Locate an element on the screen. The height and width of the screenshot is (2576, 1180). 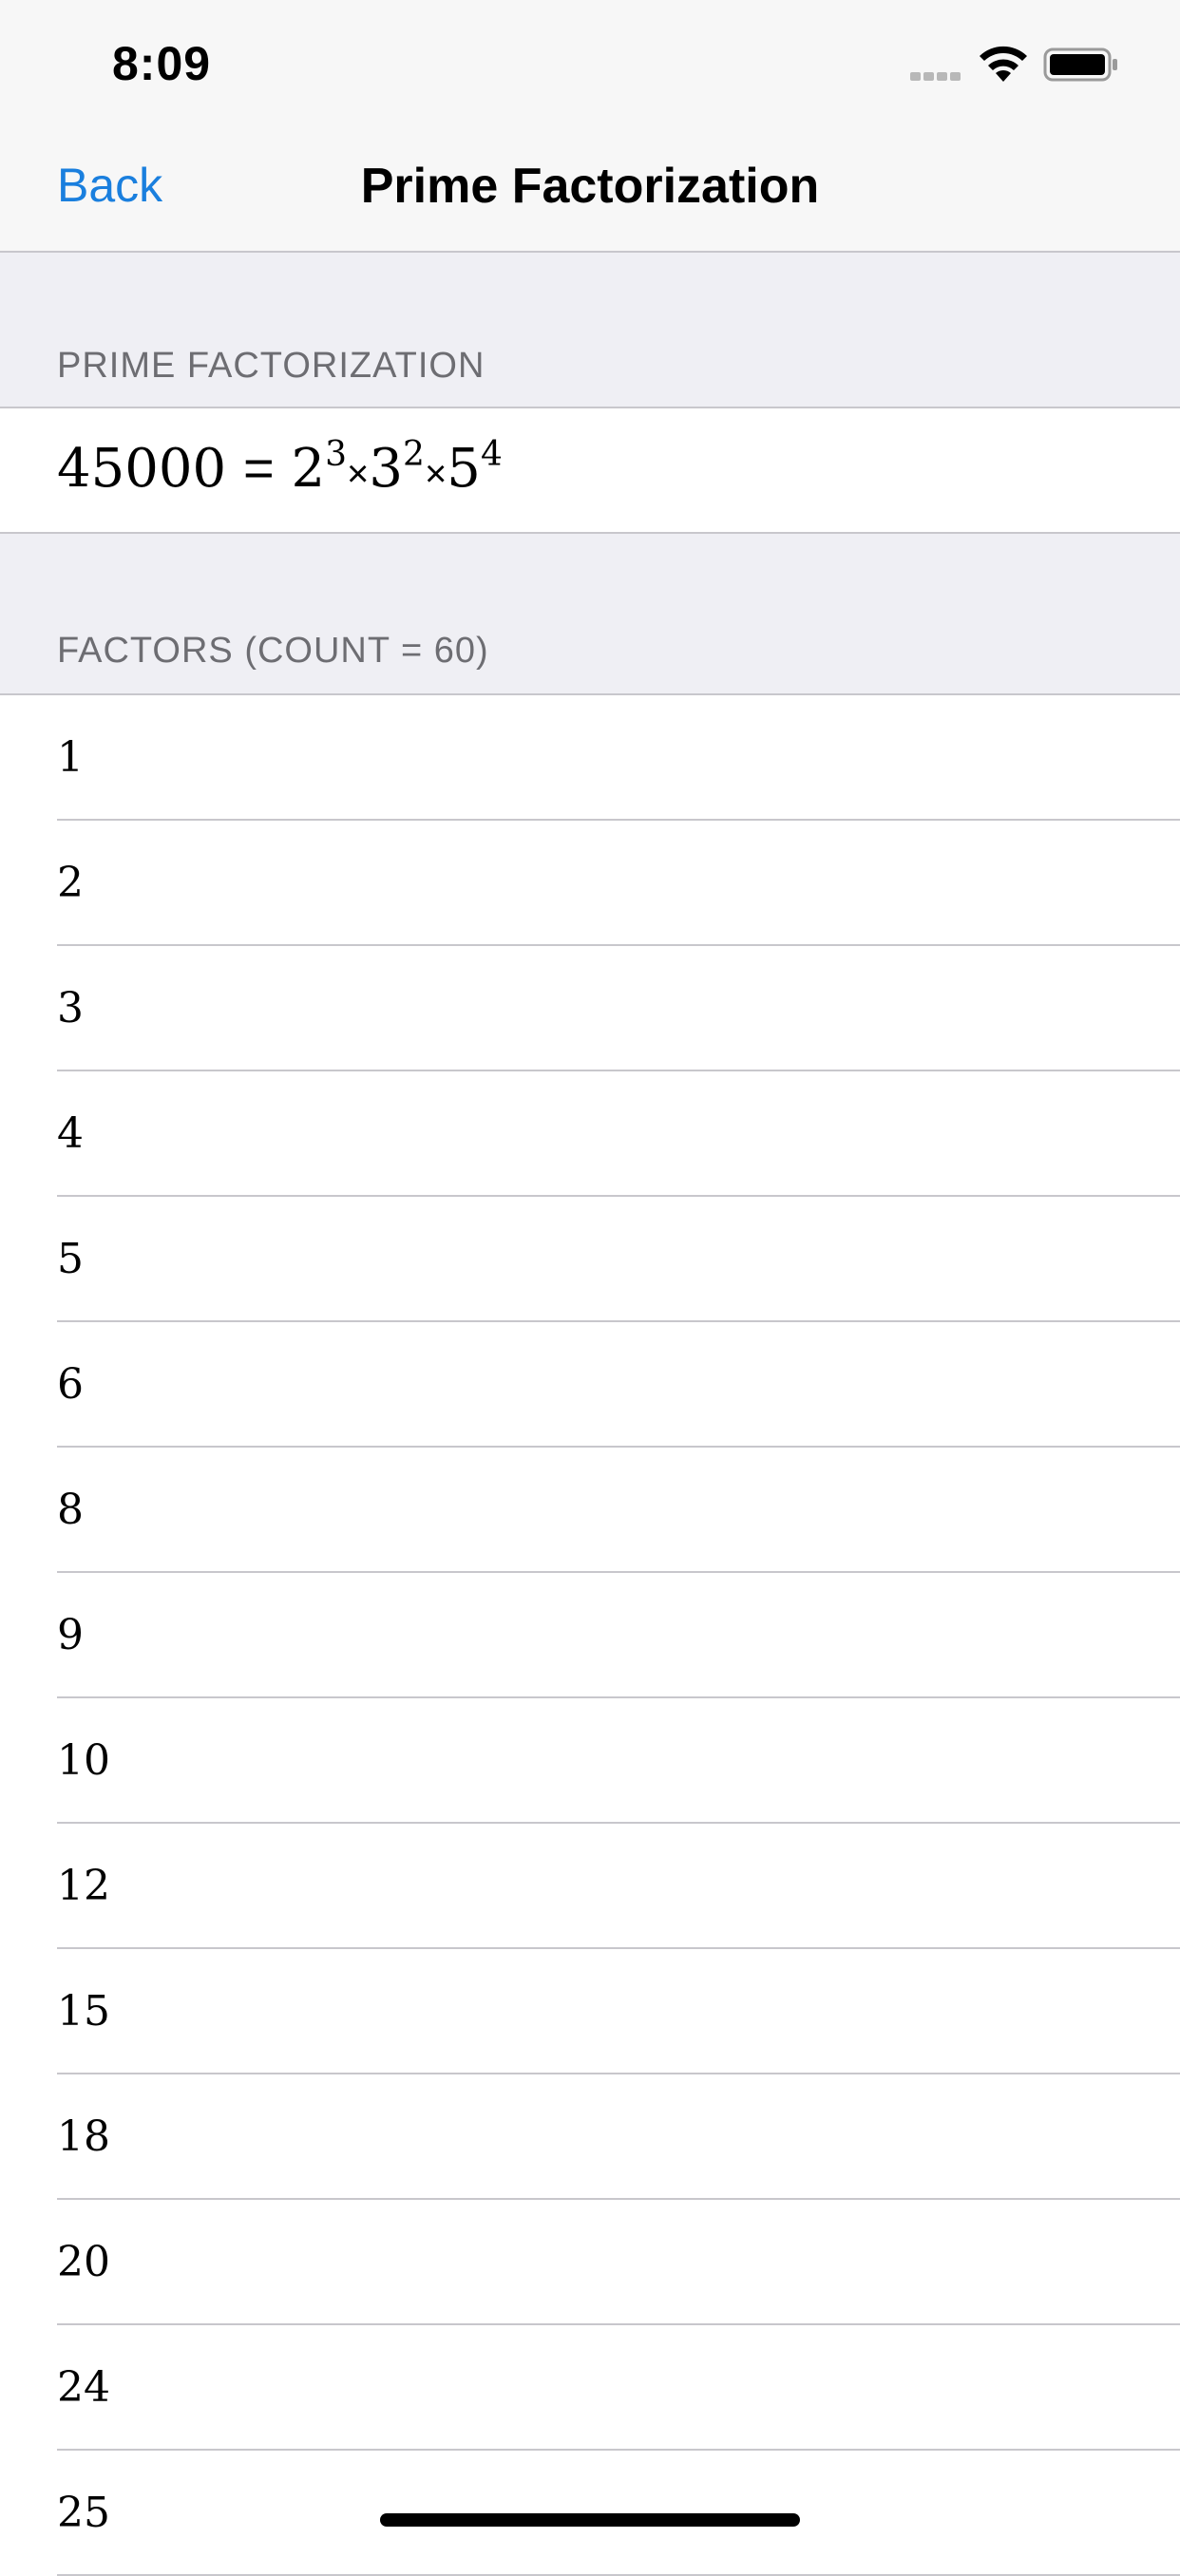
home-indicator is located at coordinates (590, 2520).